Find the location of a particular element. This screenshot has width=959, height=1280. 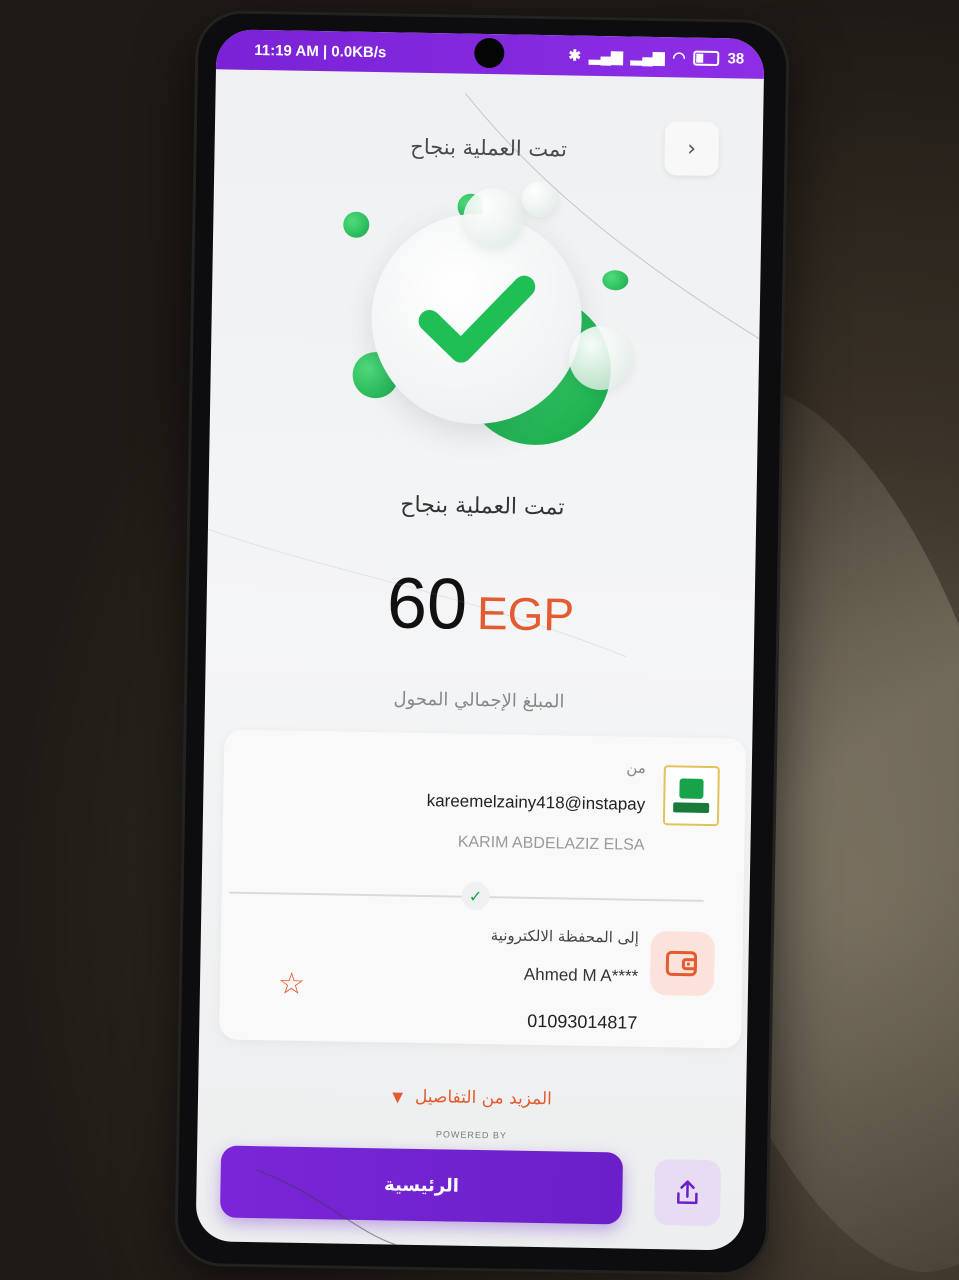

amount-value: 60 is located at coordinates (427, 604).